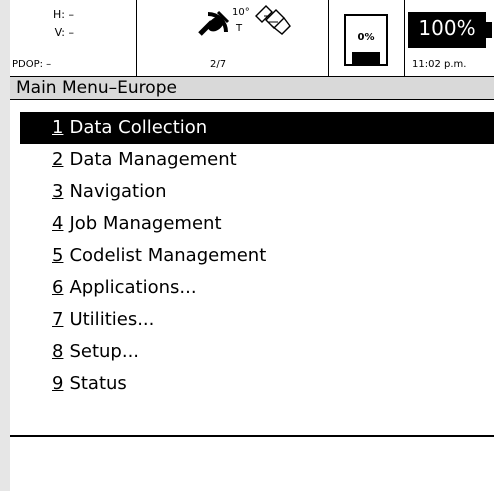 The image size is (494, 491). What do you see at coordinates (58, 127) in the screenshot?
I see `menu-item-number: 1` at bounding box center [58, 127].